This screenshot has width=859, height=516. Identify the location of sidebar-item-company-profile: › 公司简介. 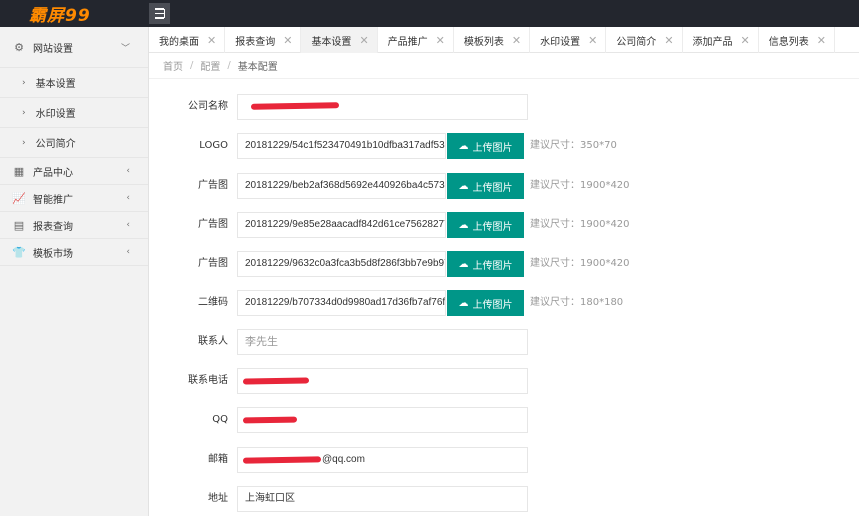
(74, 143).